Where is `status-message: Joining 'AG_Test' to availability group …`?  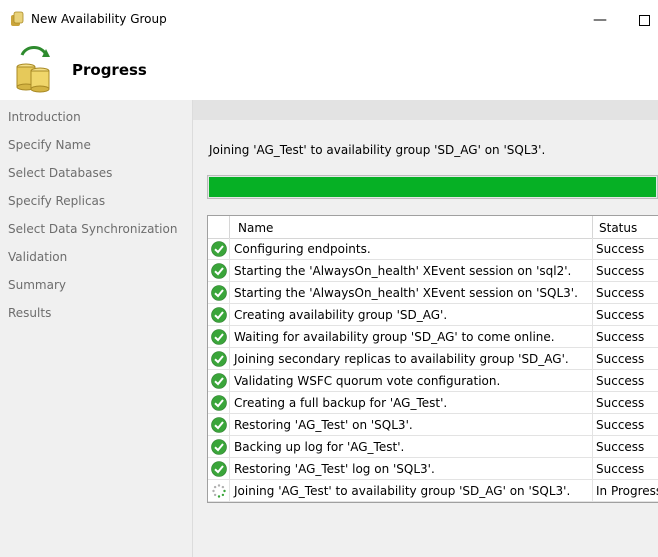 status-message: Joining 'AG_Test' to availability group … is located at coordinates (377, 150).